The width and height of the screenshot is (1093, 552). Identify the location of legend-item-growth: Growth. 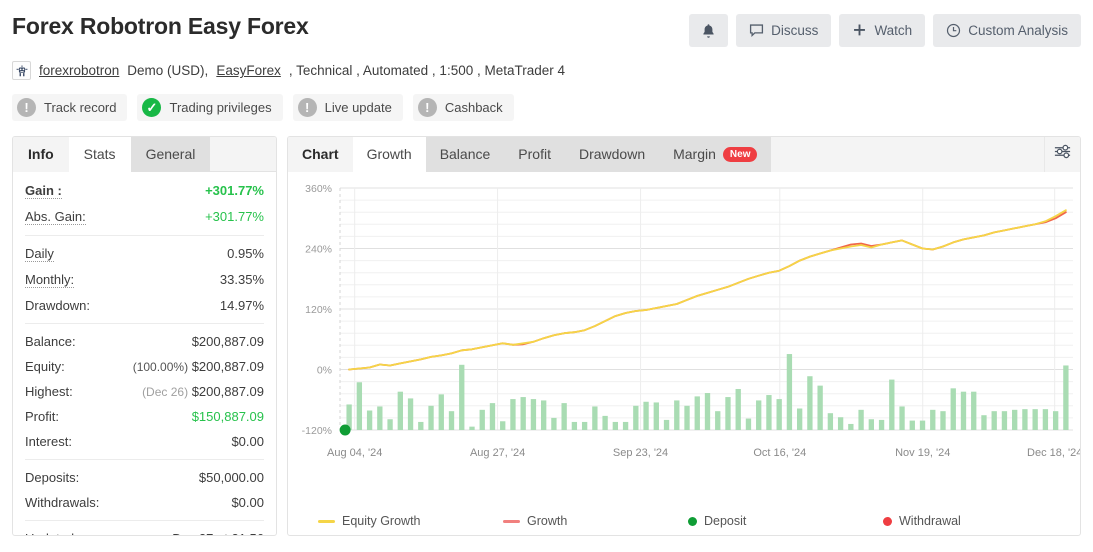
(595, 521).